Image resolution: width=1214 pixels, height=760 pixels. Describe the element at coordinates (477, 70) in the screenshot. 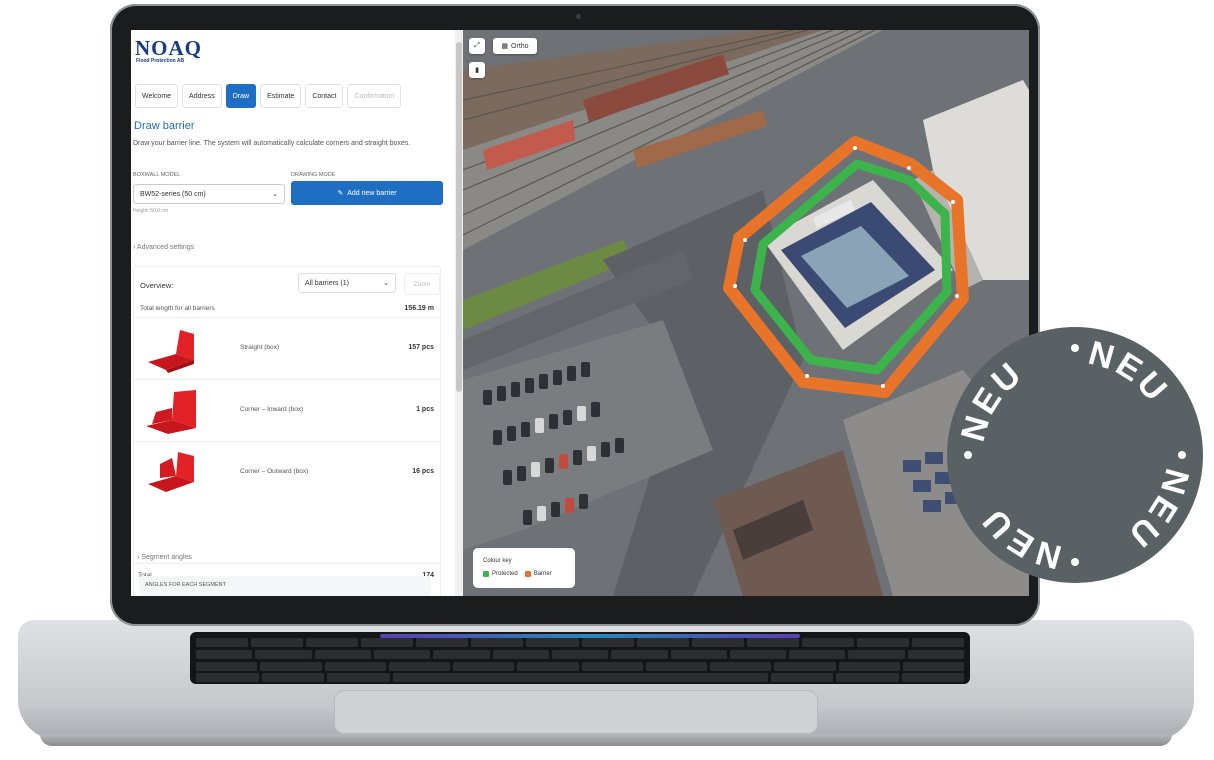

I see `trash-icon: ▮` at that location.